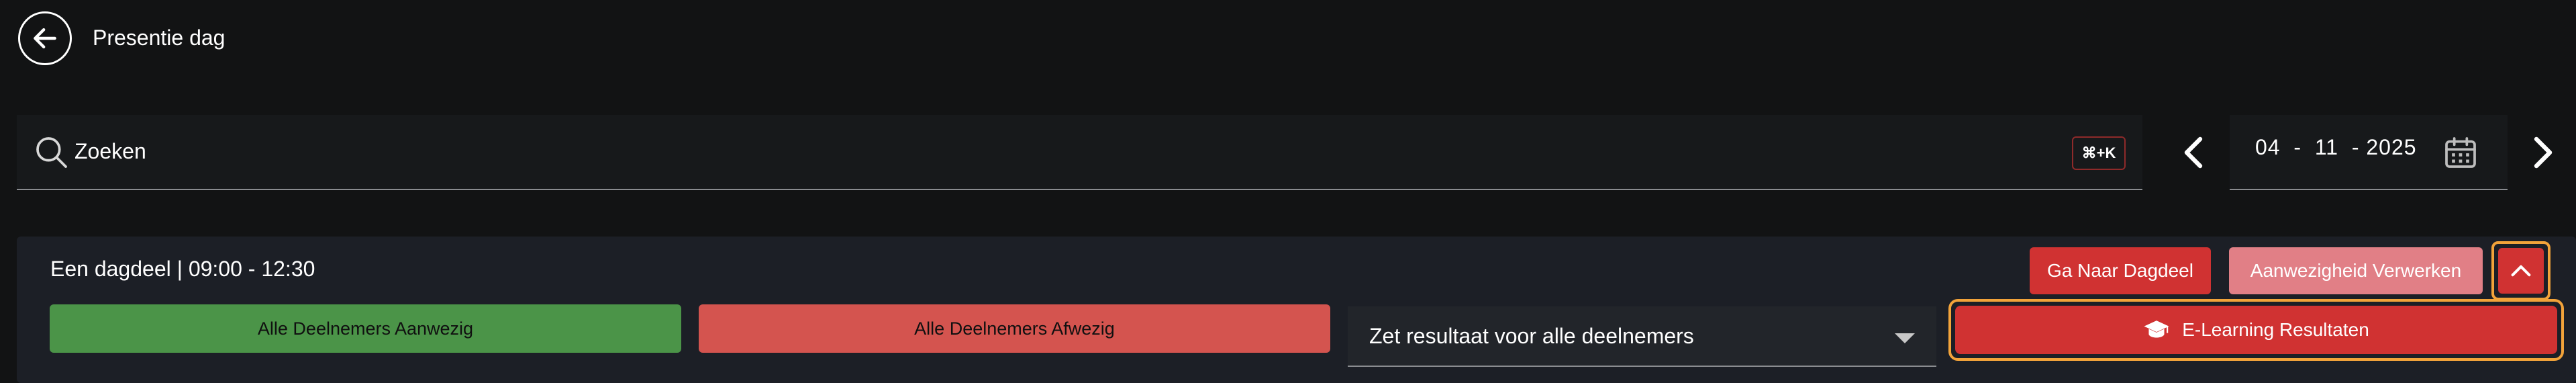  I want to click on prev-day-button, so click(2193, 152).